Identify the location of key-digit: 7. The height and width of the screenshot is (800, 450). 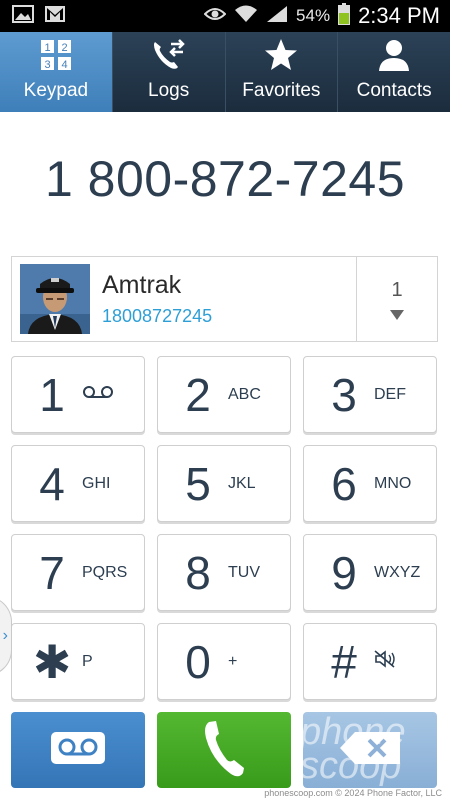
(52, 572).